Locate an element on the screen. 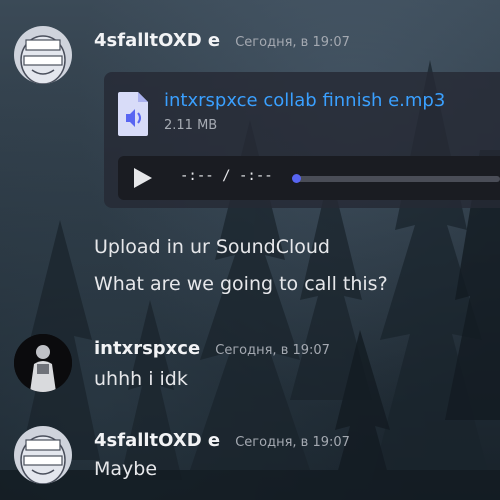  audio-player: -:-- / -:-- is located at coordinates (309, 178).